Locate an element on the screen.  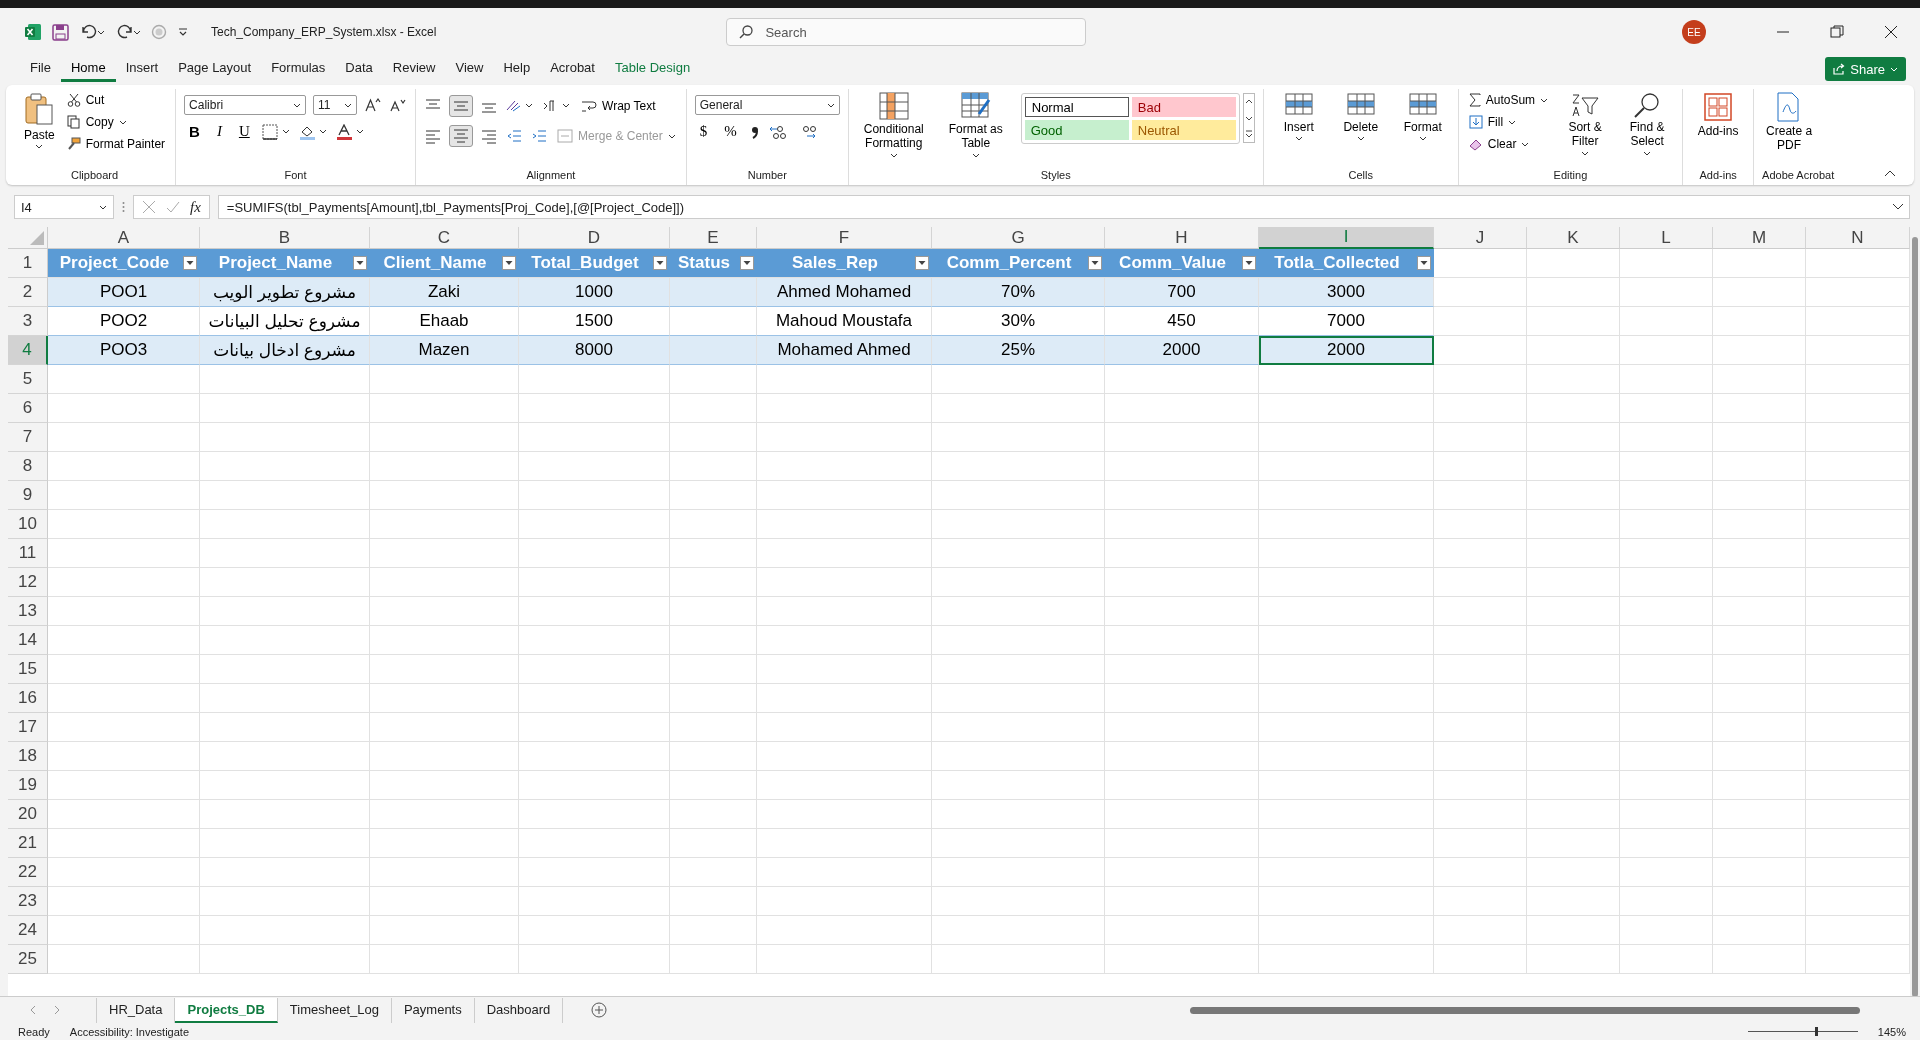
row-header: 12 is located at coordinates (28, 582).